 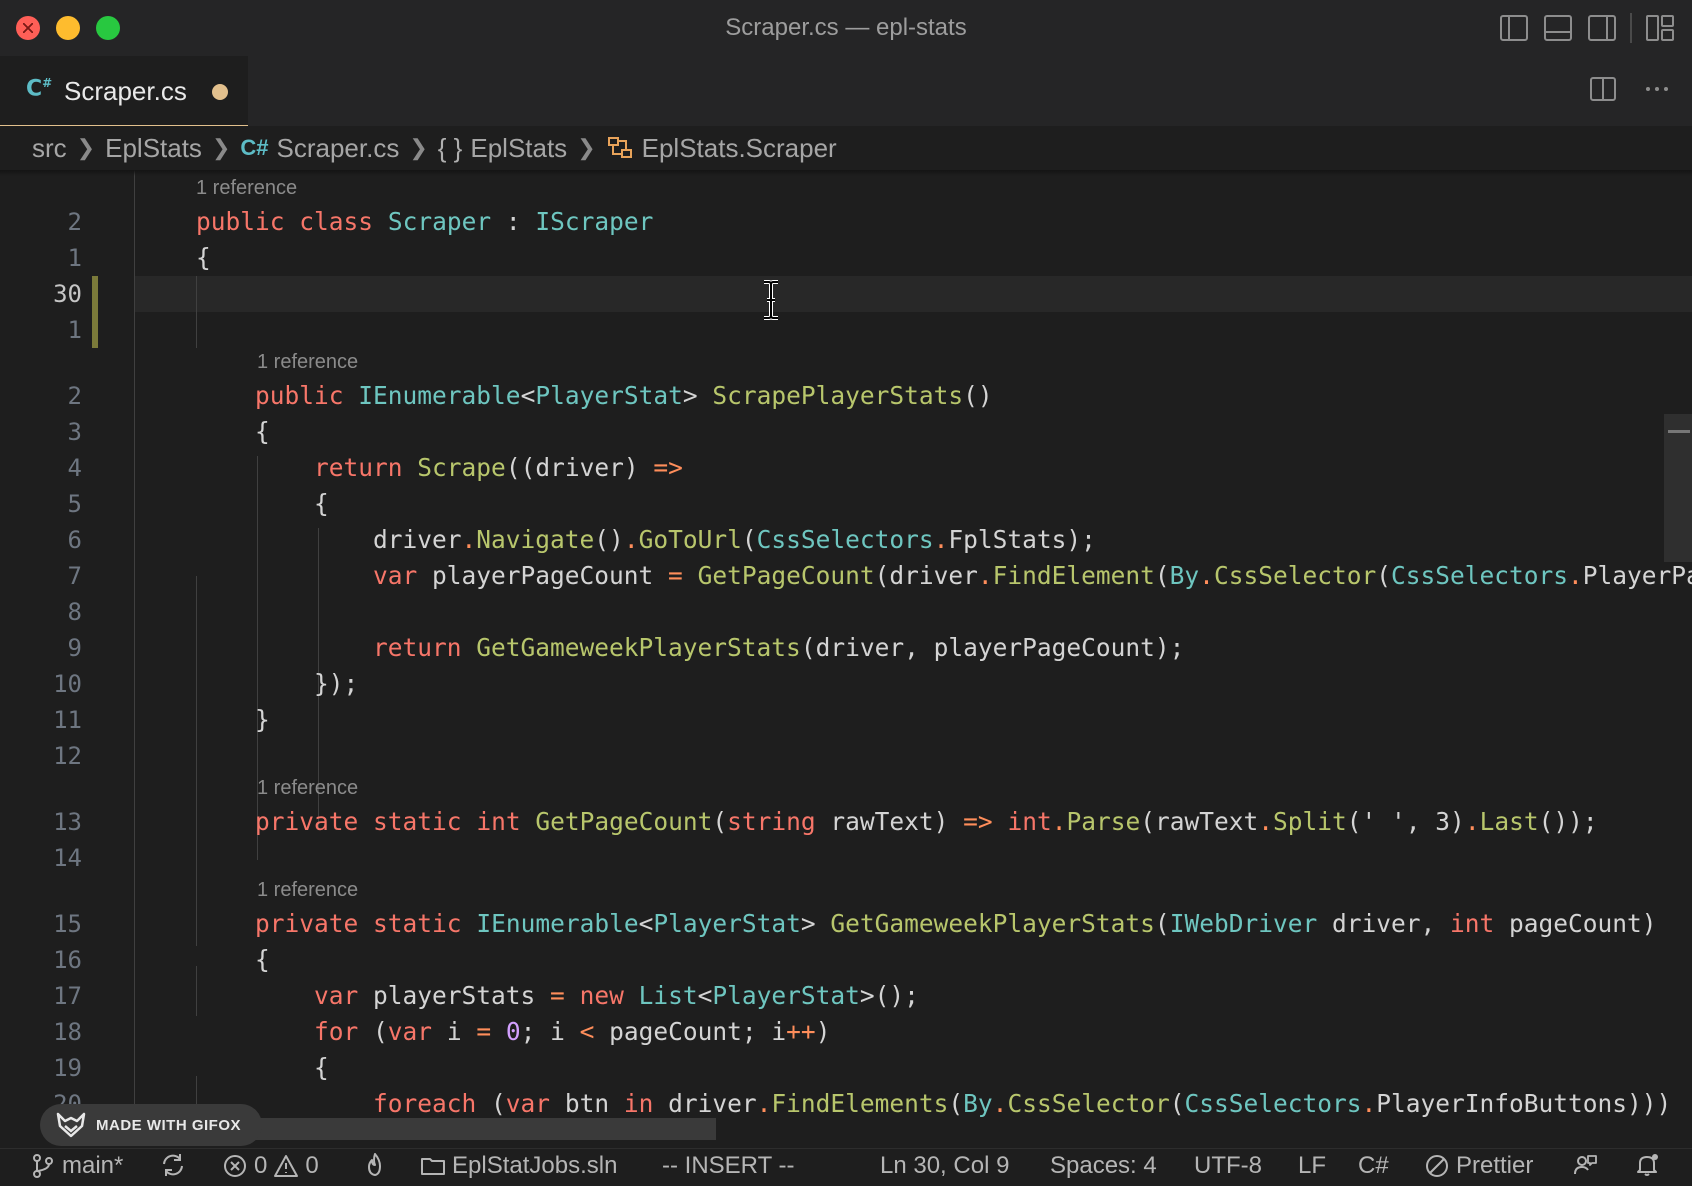 What do you see at coordinates (74, 330) in the screenshot?
I see `line-number: 1` at bounding box center [74, 330].